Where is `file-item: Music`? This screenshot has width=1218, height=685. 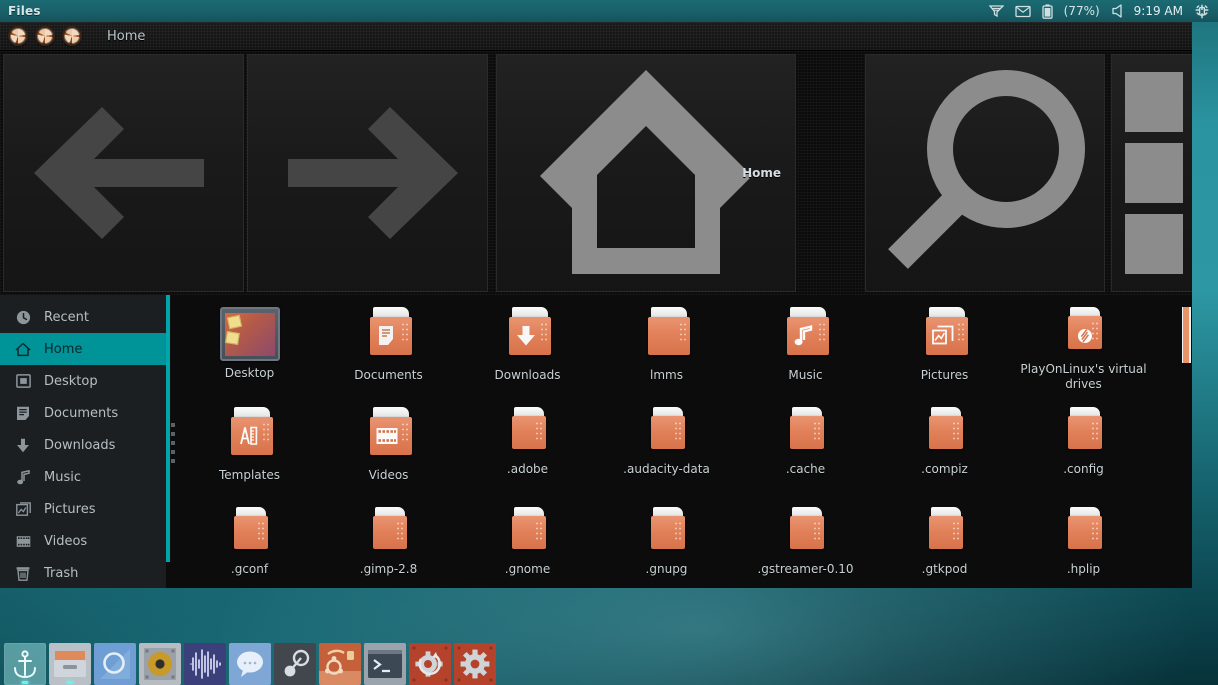 file-item: Music is located at coordinates (805, 353).